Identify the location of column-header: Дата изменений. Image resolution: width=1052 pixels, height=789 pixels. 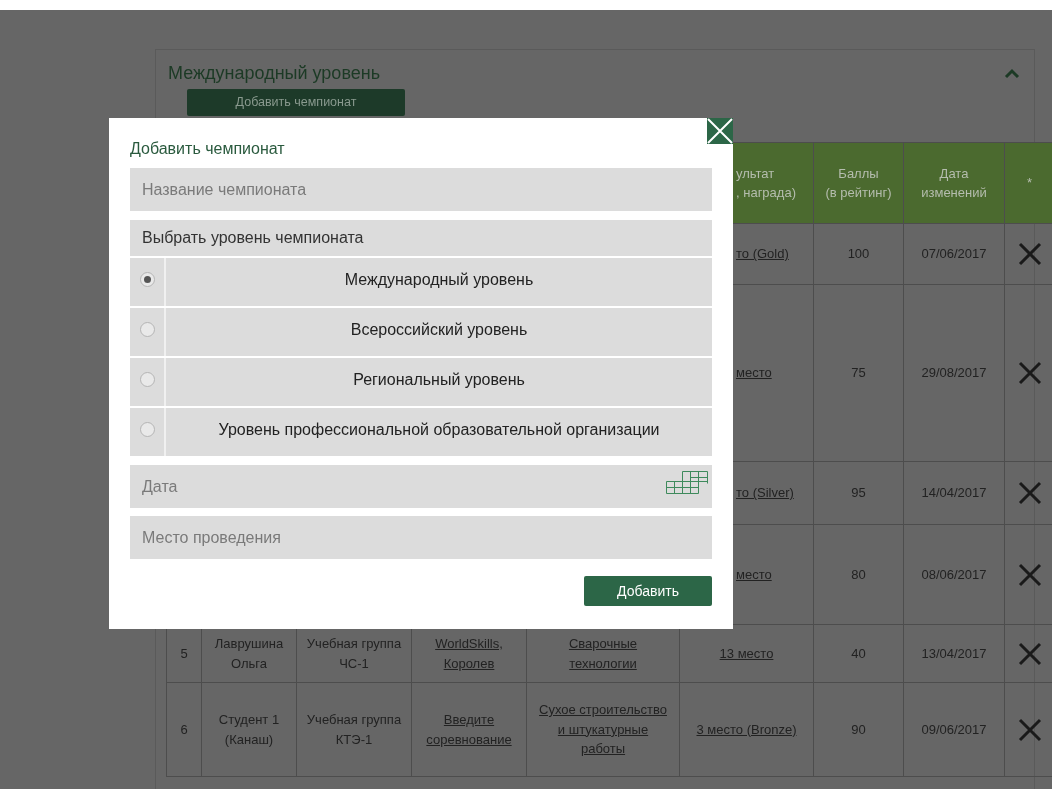
(954, 183).